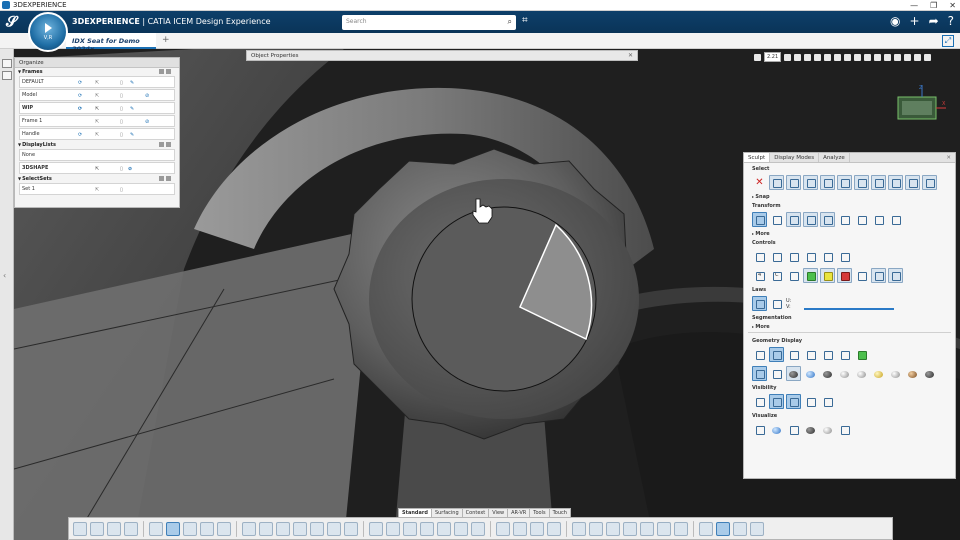  Describe the element at coordinates (844, 182) in the screenshot. I see `select-face-icon` at that location.